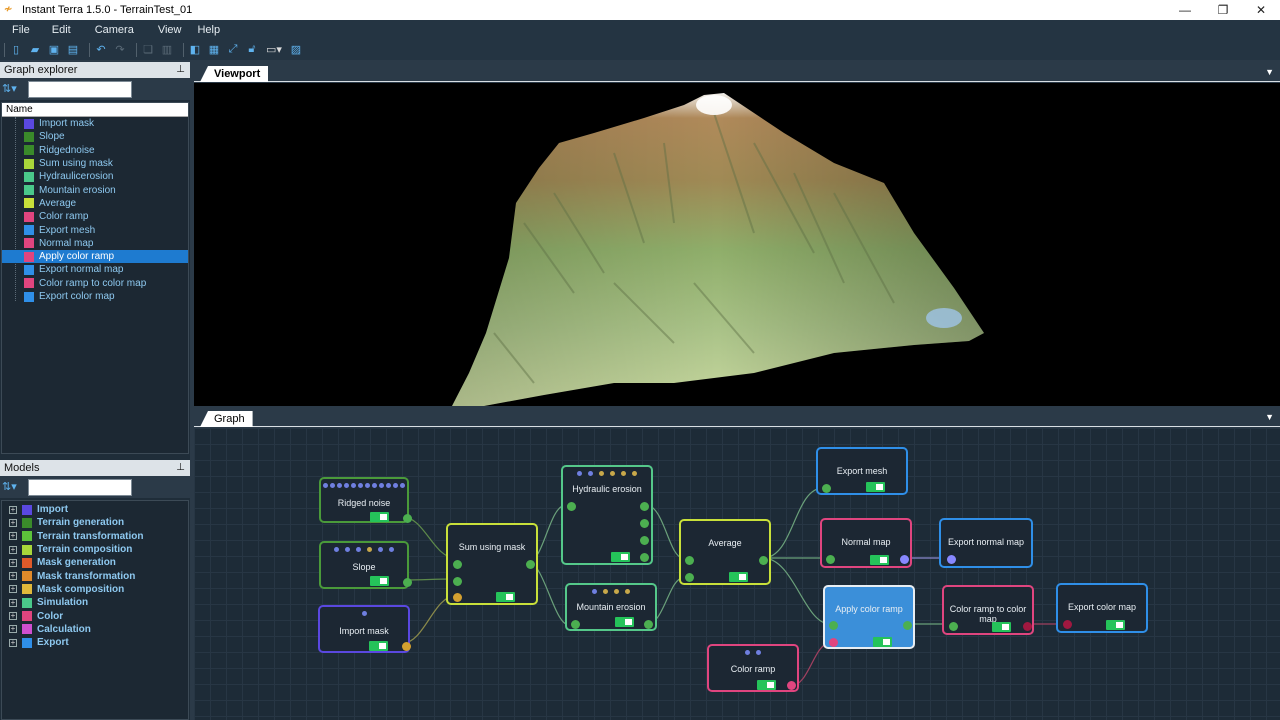  What do you see at coordinates (95, 256) in the screenshot?
I see `graph-explorer-item: Apply color ramp` at bounding box center [95, 256].